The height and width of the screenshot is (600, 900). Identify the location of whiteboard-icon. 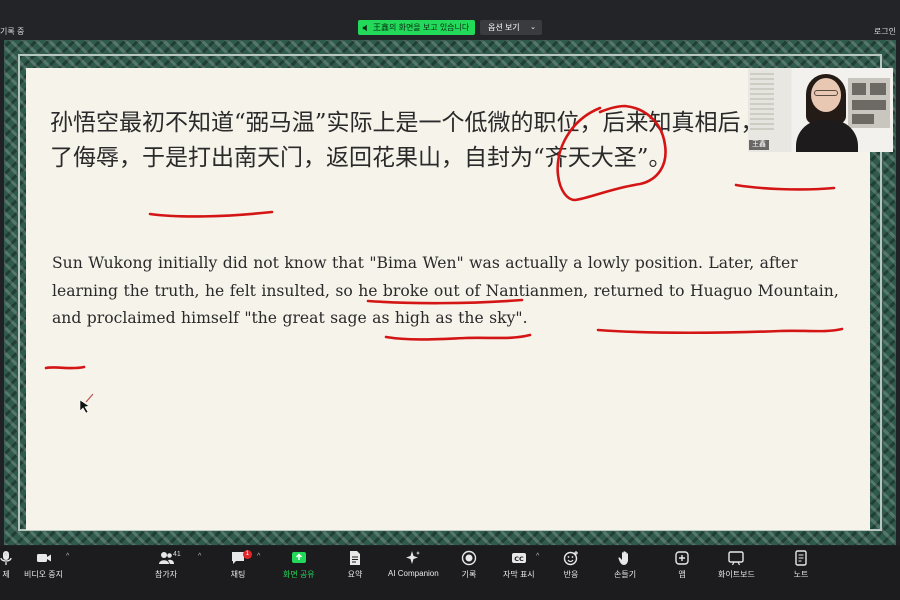
(736, 558).